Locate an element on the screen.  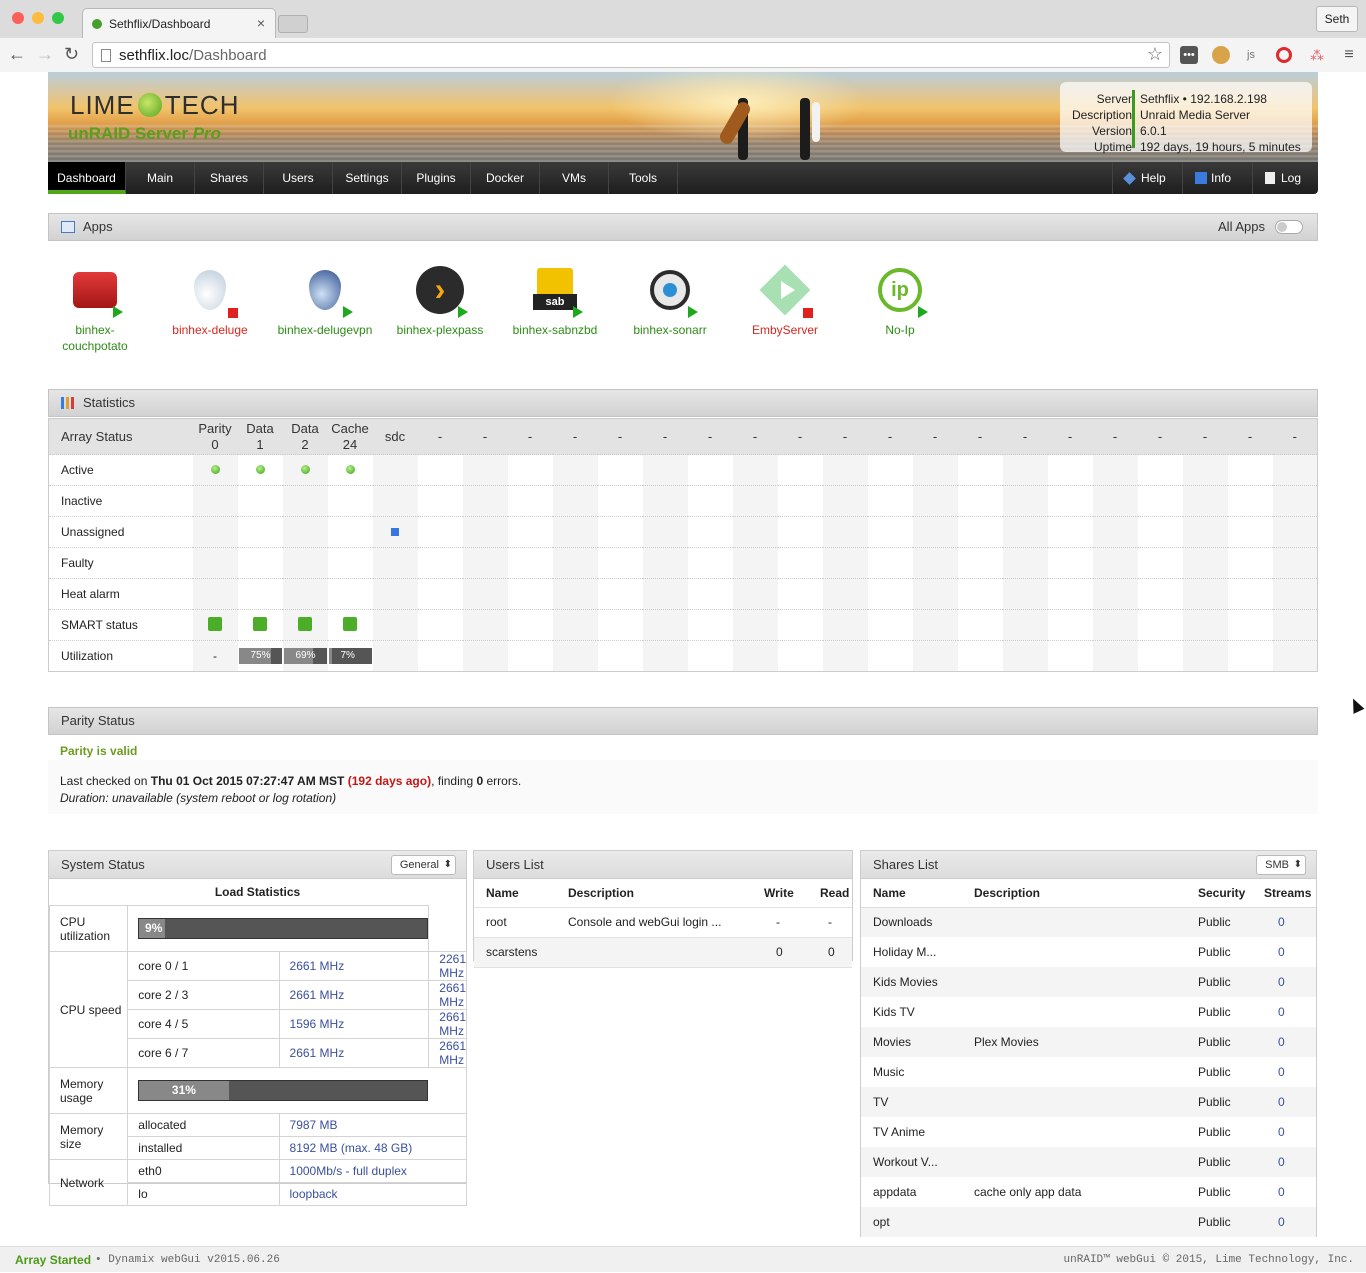
share-row: Movies Plex Movies Public 0 is located at coordinates (1088, 1042).